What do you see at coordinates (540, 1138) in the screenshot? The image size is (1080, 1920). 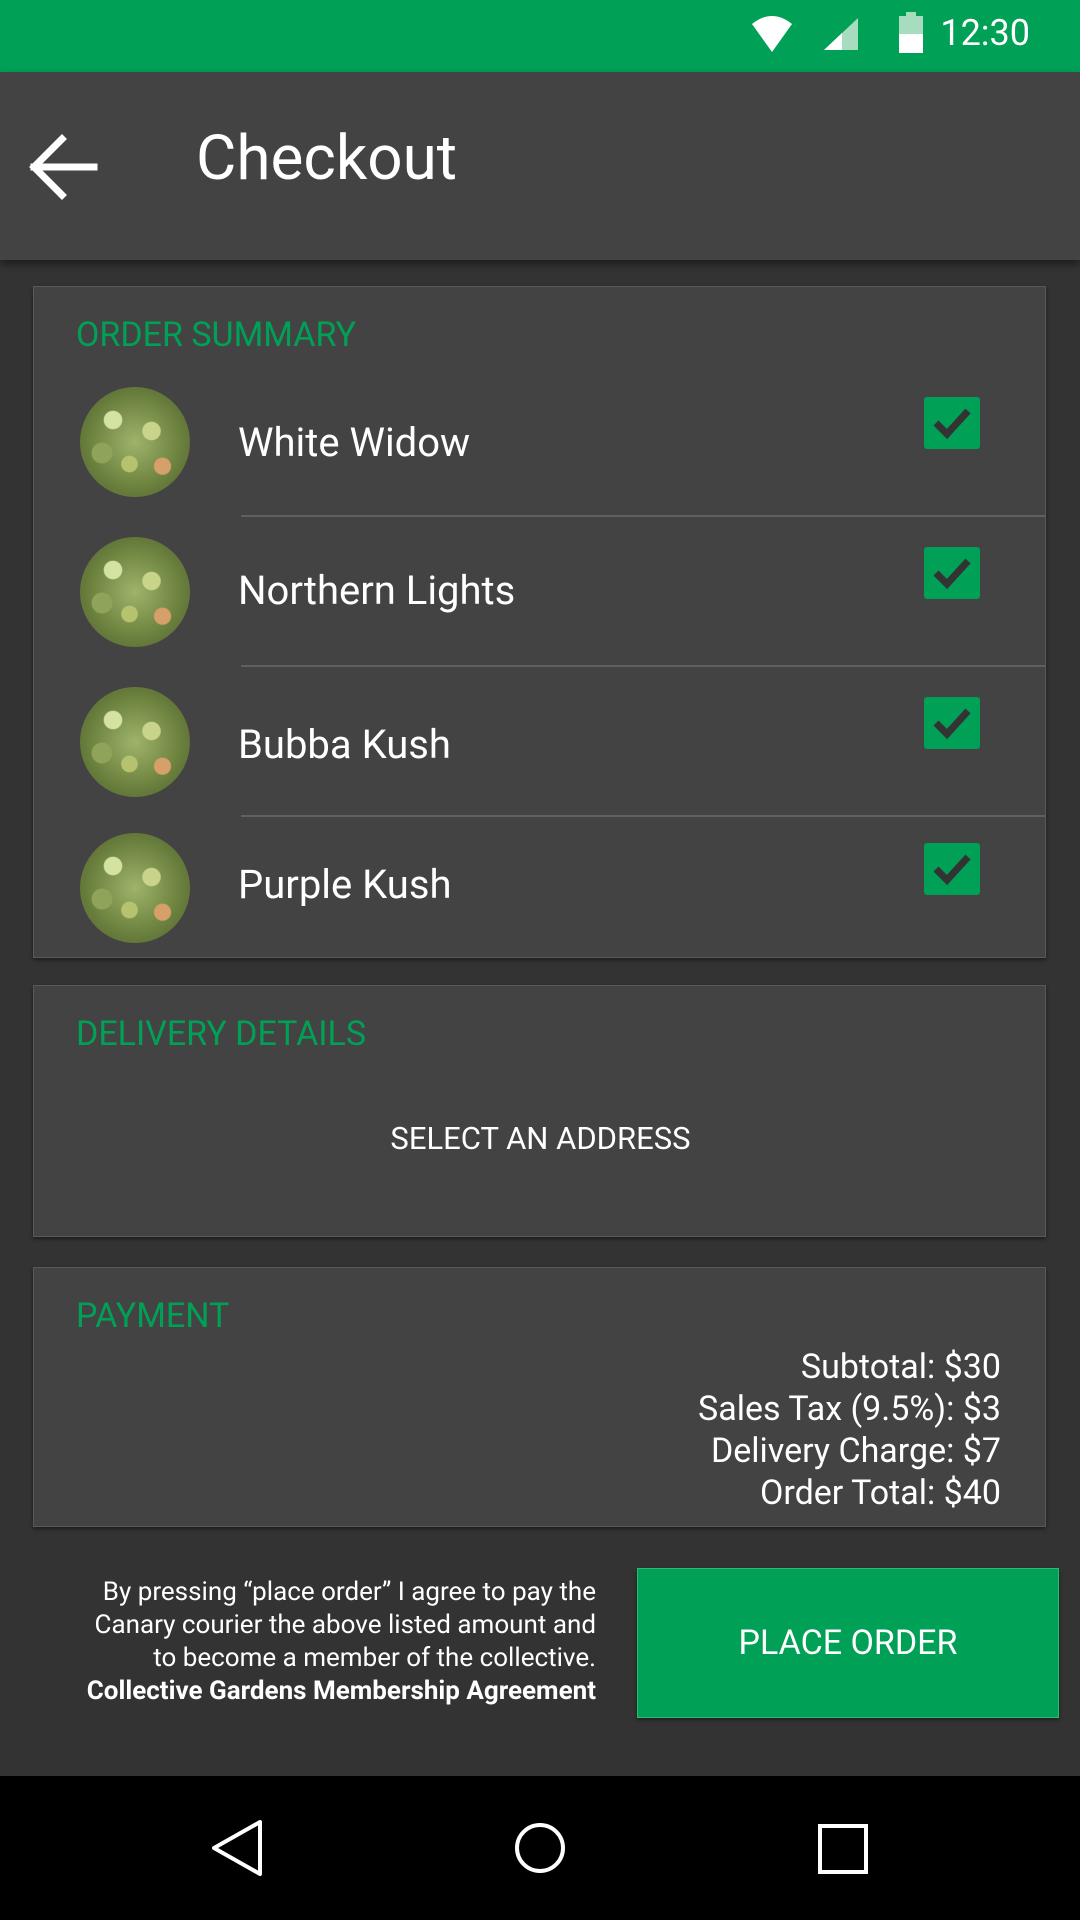 I see `select-address-button: SELECT AN ADDRESS` at bounding box center [540, 1138].